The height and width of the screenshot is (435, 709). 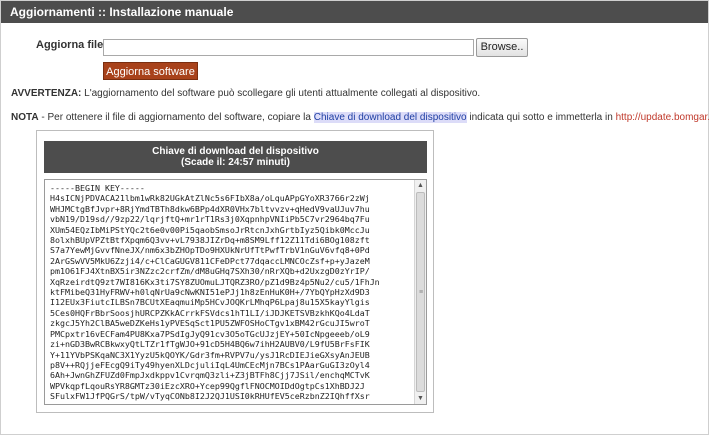 I want to click on download-key-expiry: (Scade il: 24:57 minuti), so click(x=235, y=162).